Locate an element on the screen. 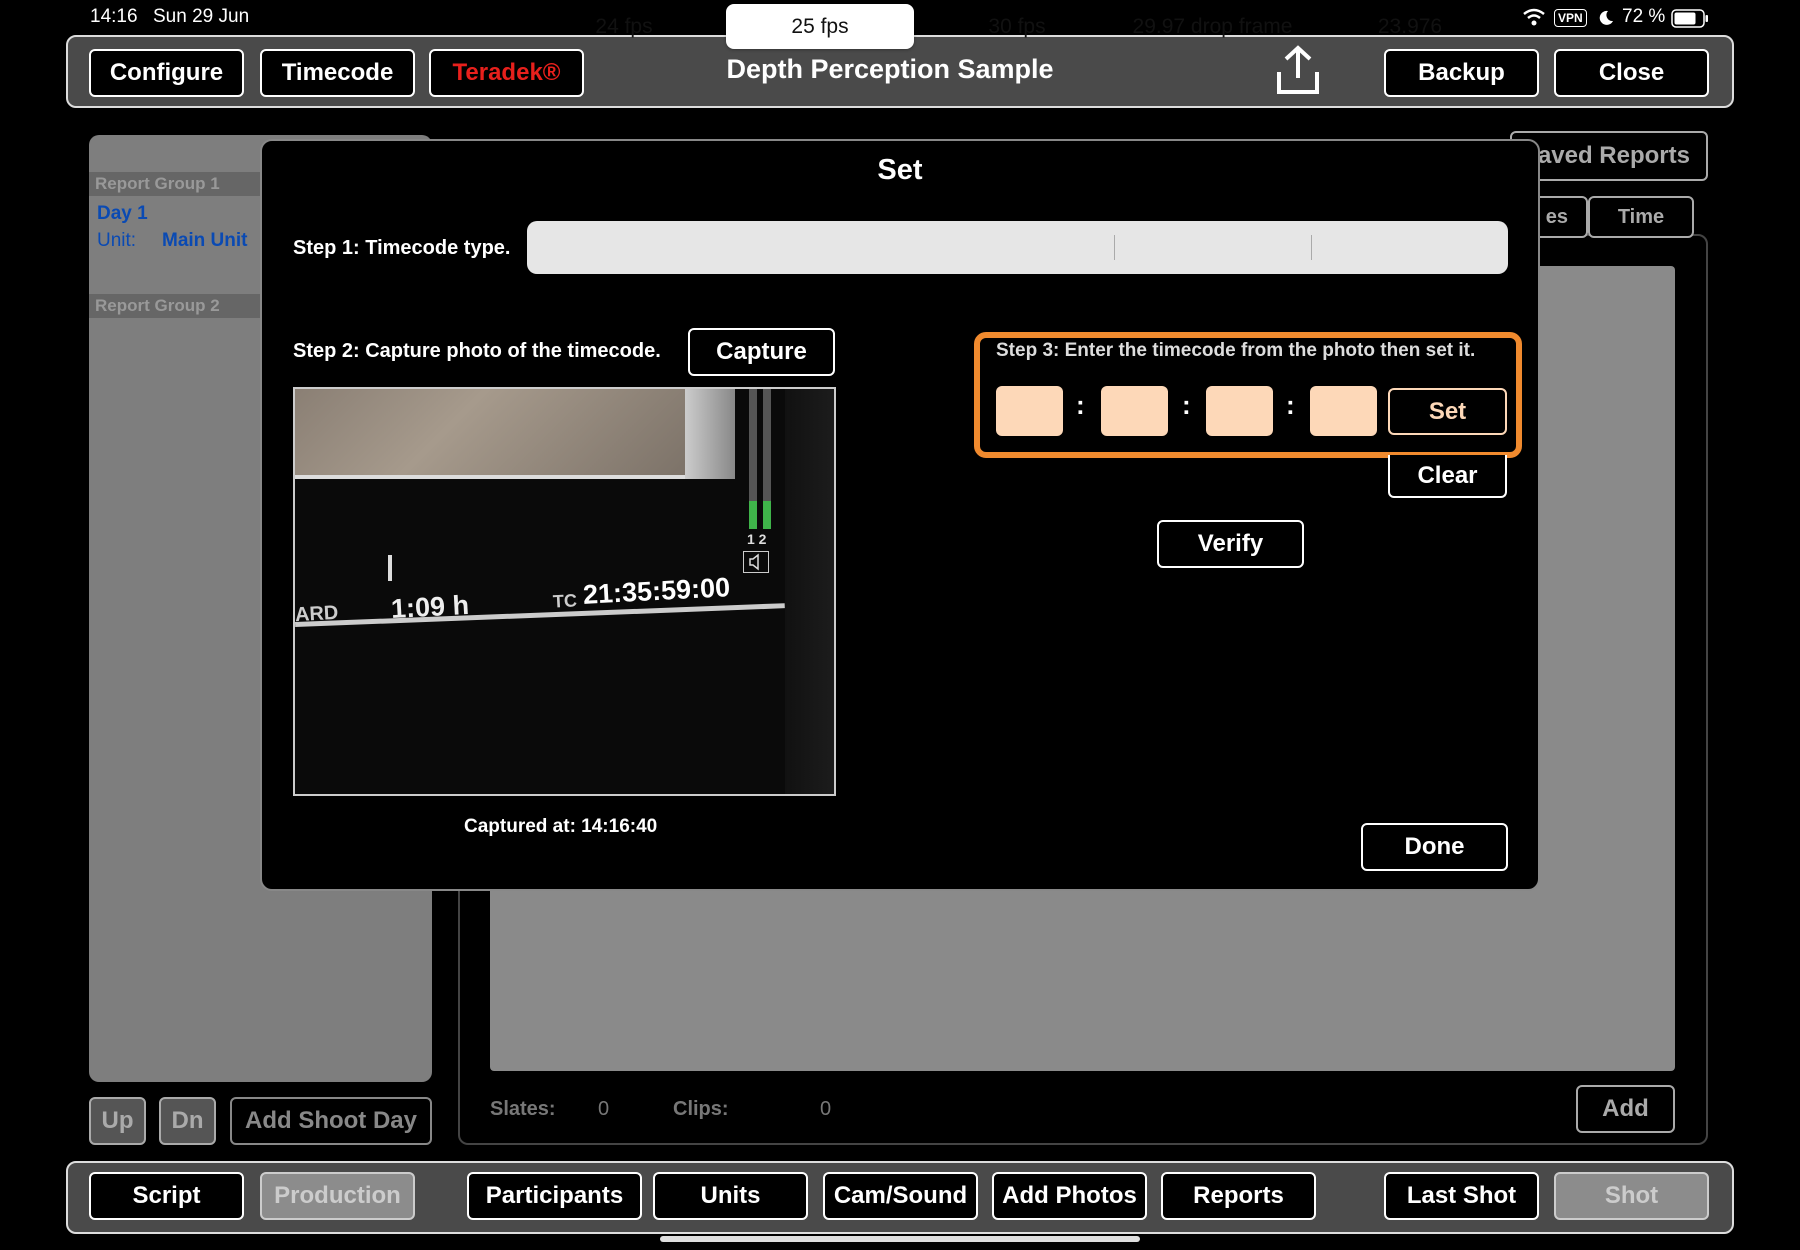  photo-top-strip is located at coordinates (490, 434).